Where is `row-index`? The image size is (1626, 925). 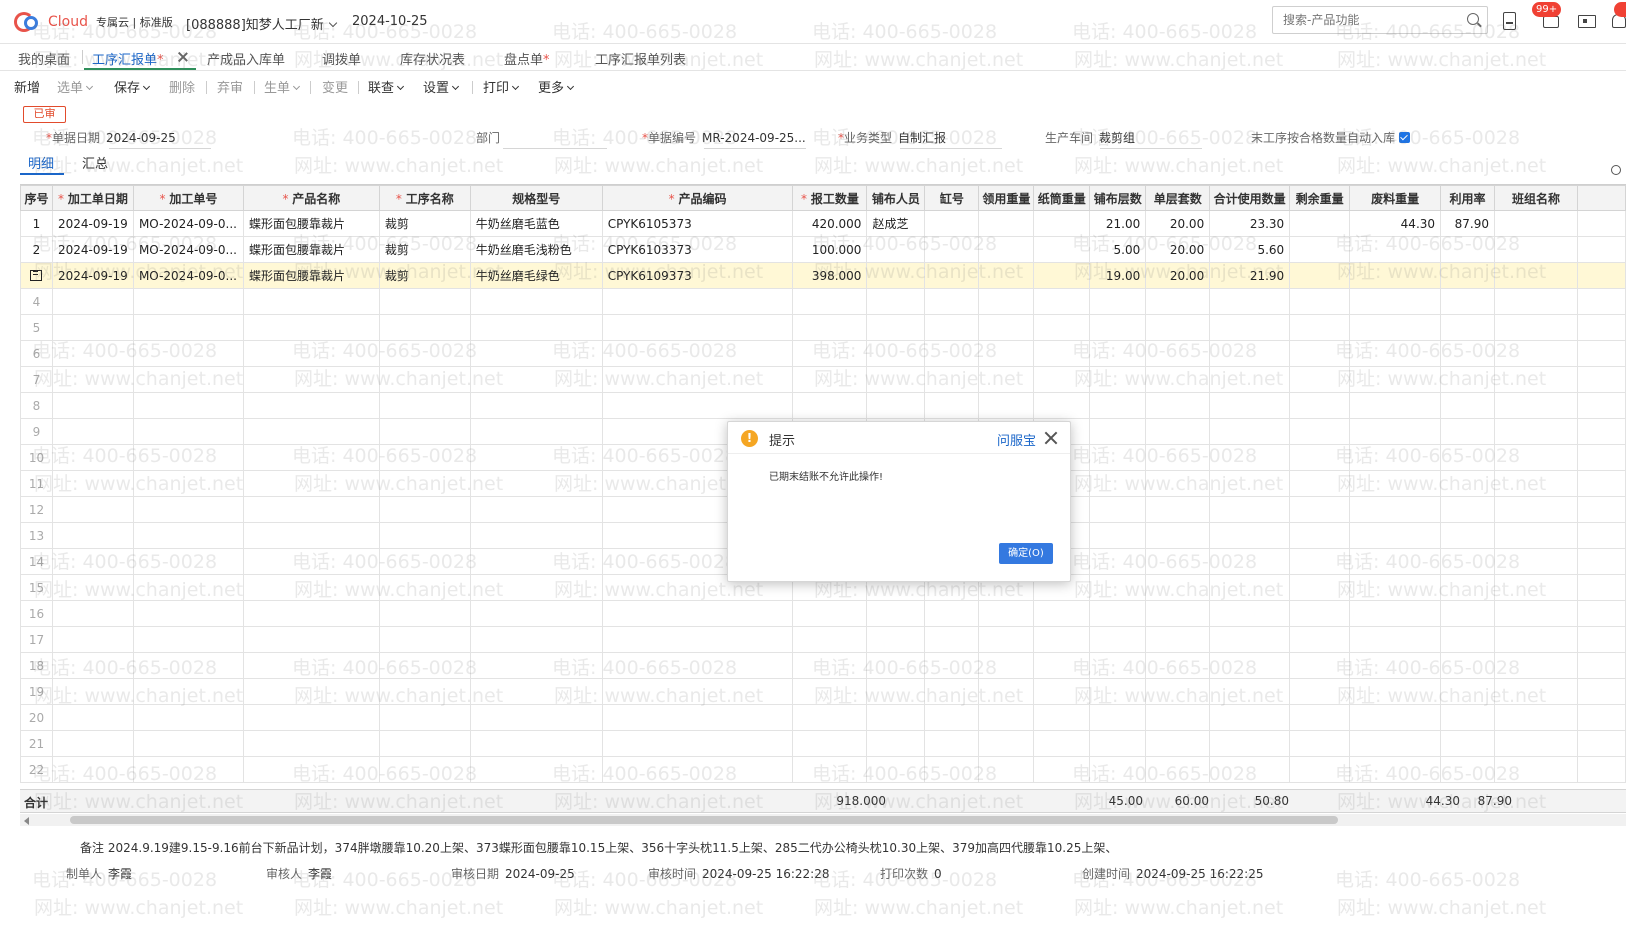 row-index is located at coordinates (36, 275).